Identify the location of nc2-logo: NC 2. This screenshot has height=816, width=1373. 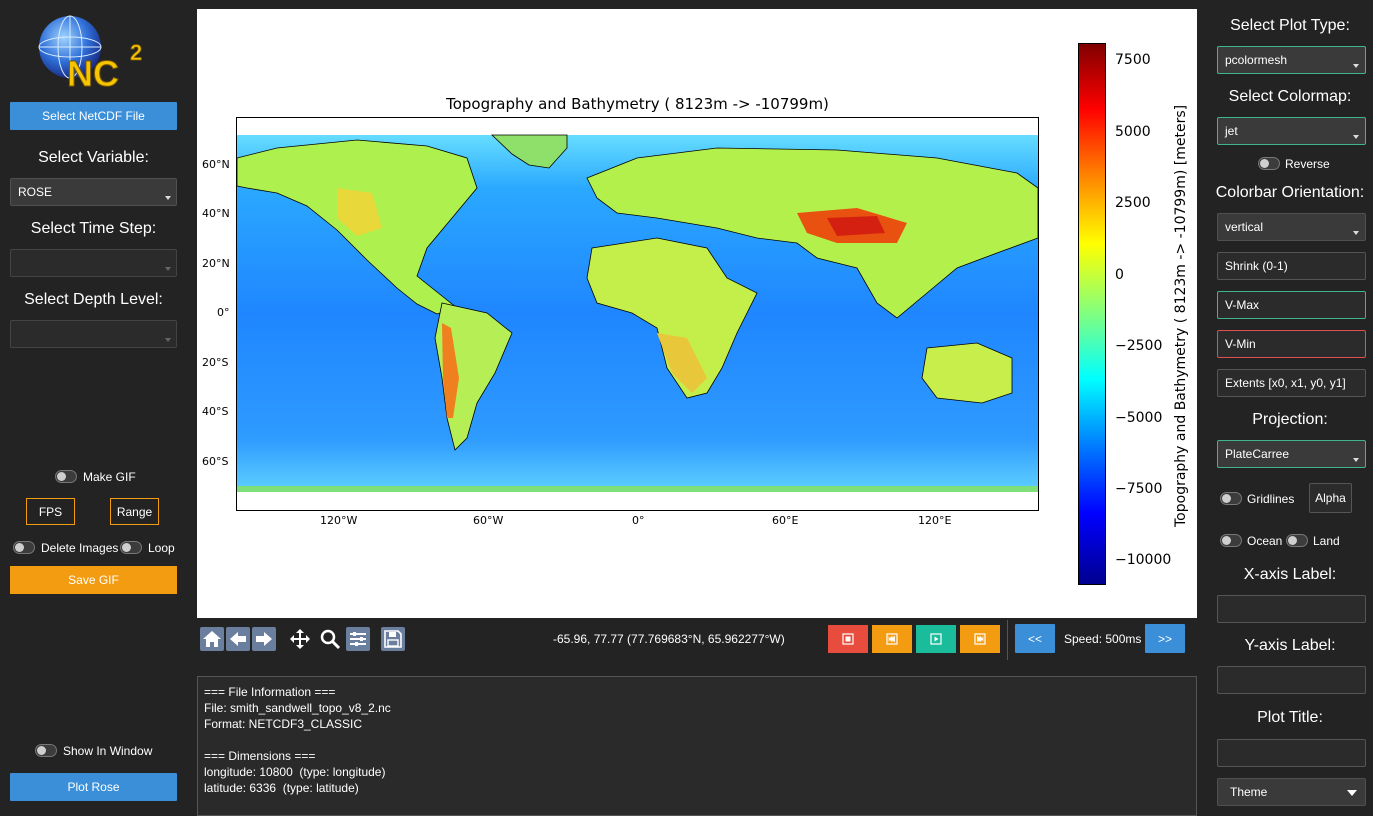
(90, 53).